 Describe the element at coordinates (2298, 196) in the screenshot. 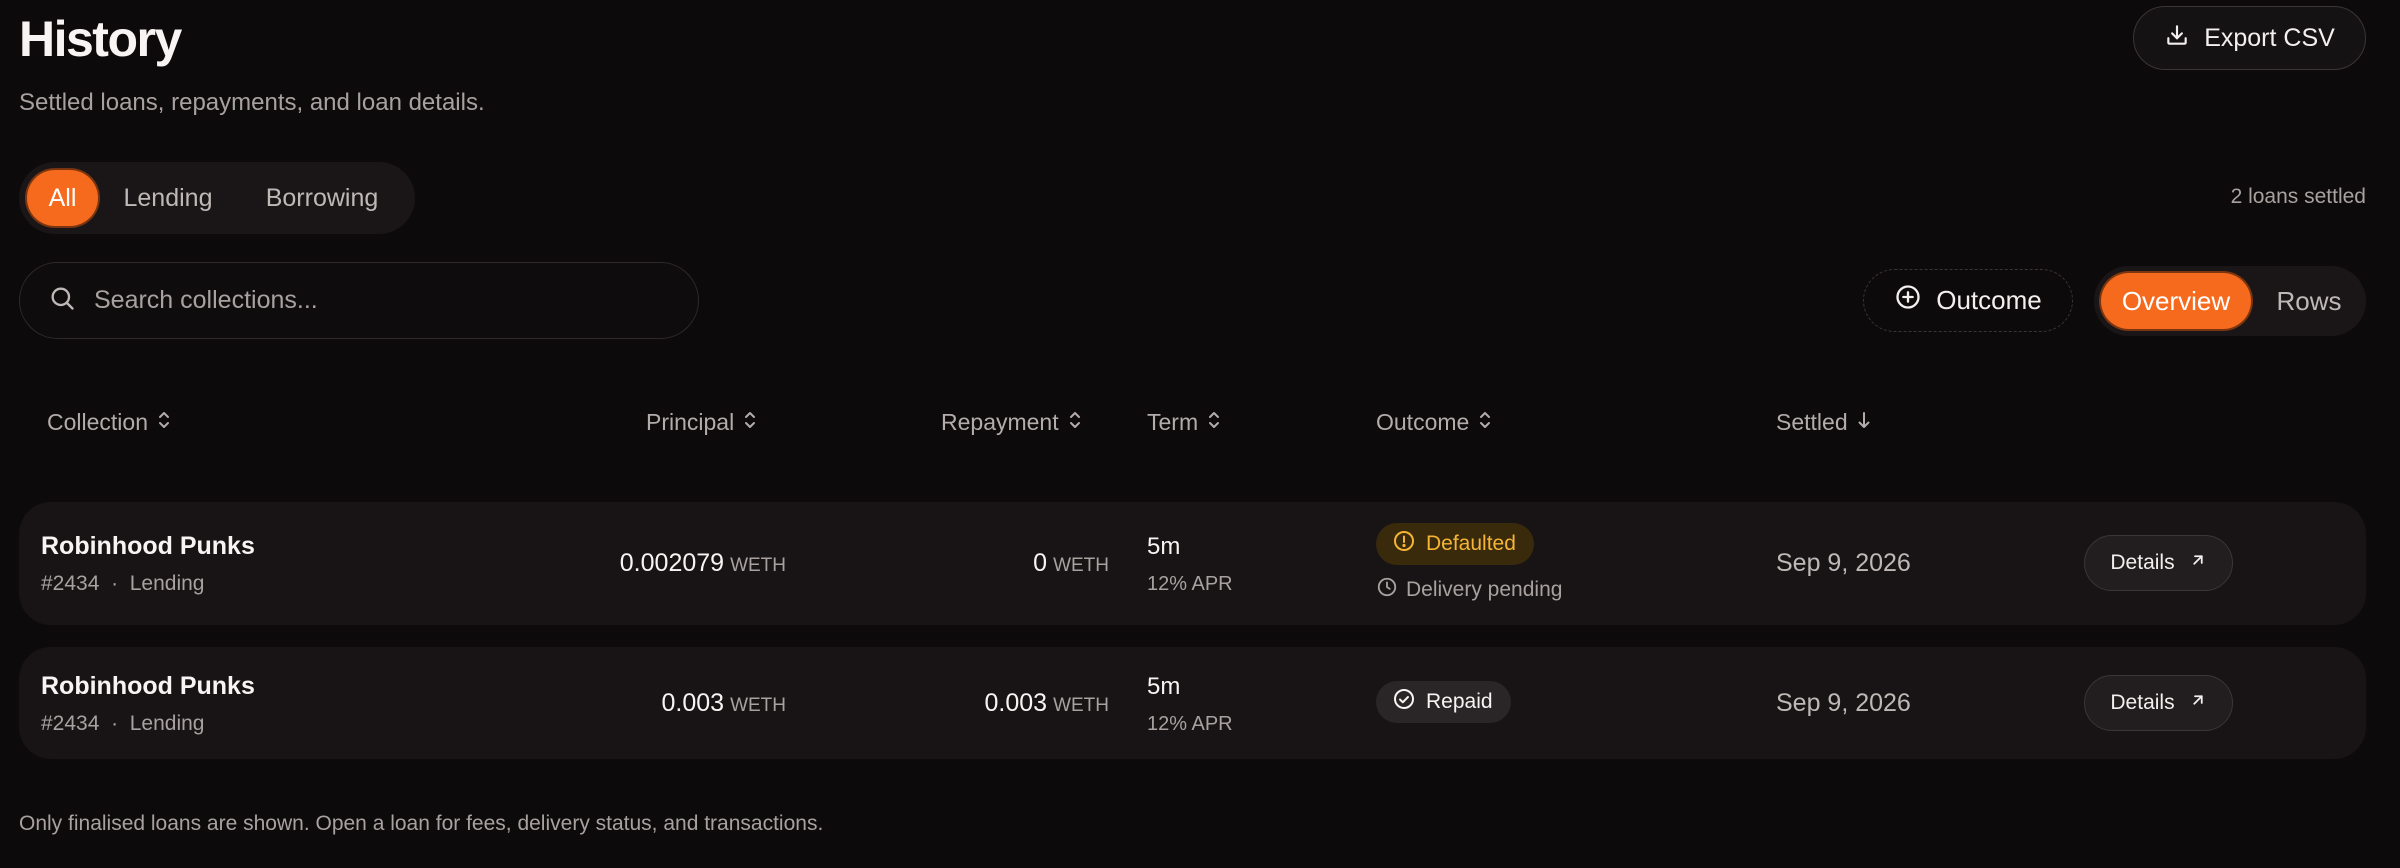

I see `loan-count: 2 loans settled` at that location.